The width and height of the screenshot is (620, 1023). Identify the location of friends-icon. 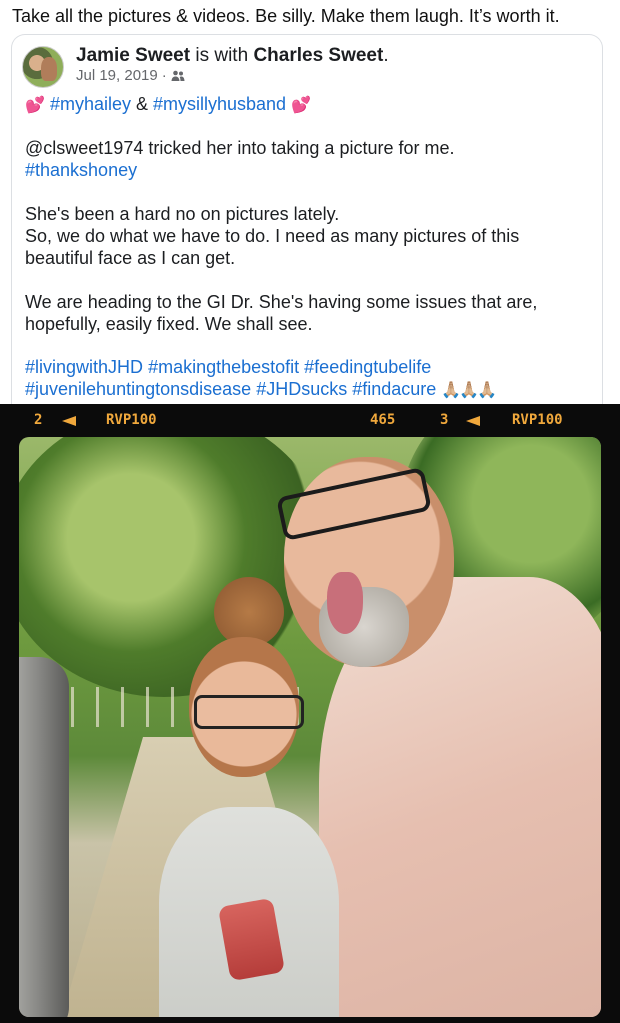
(178, 76).